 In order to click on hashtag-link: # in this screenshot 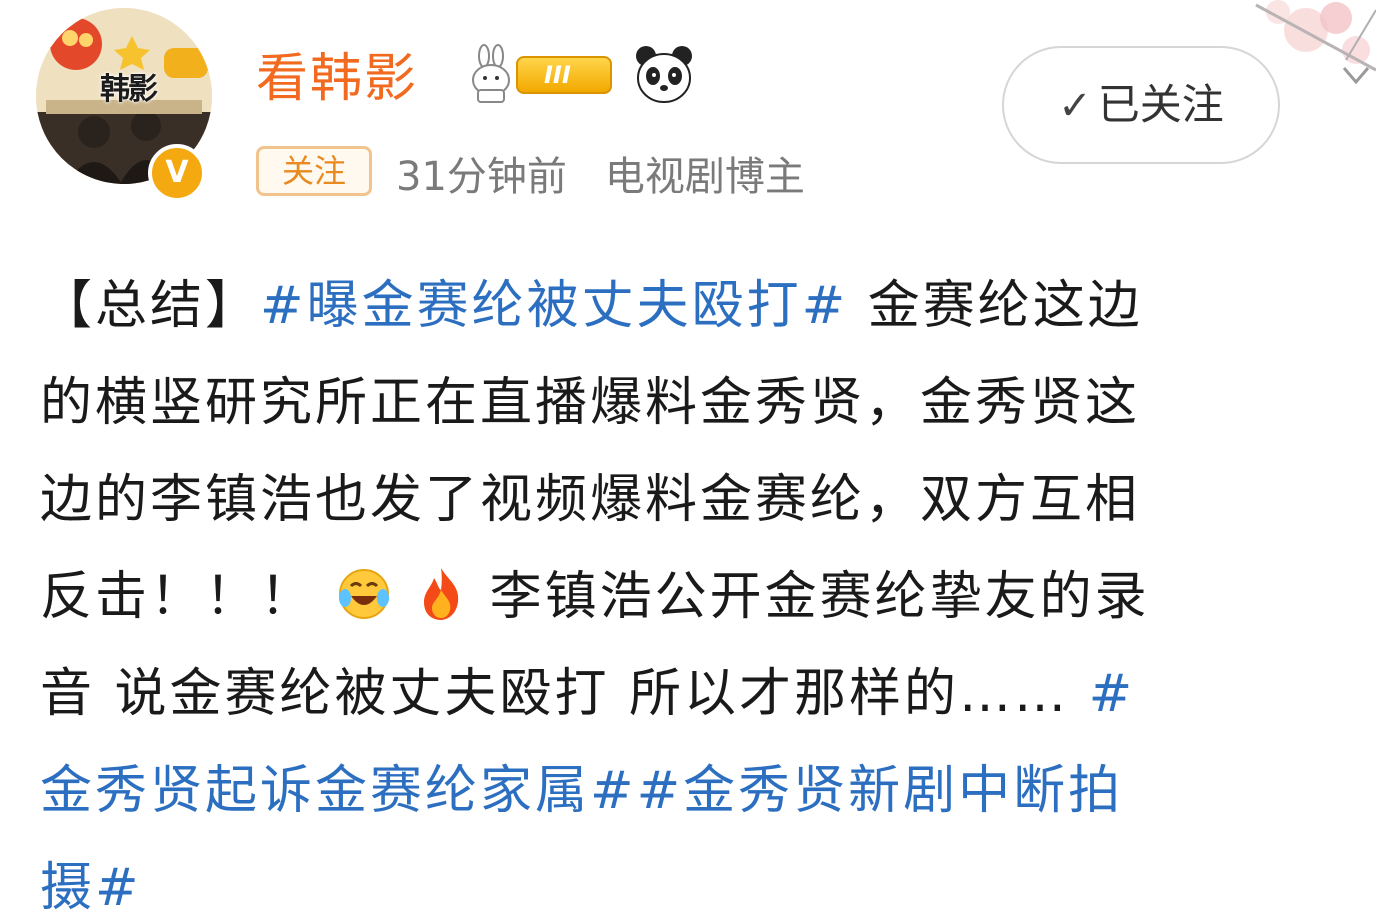, I will do `click(1102, 694)`.